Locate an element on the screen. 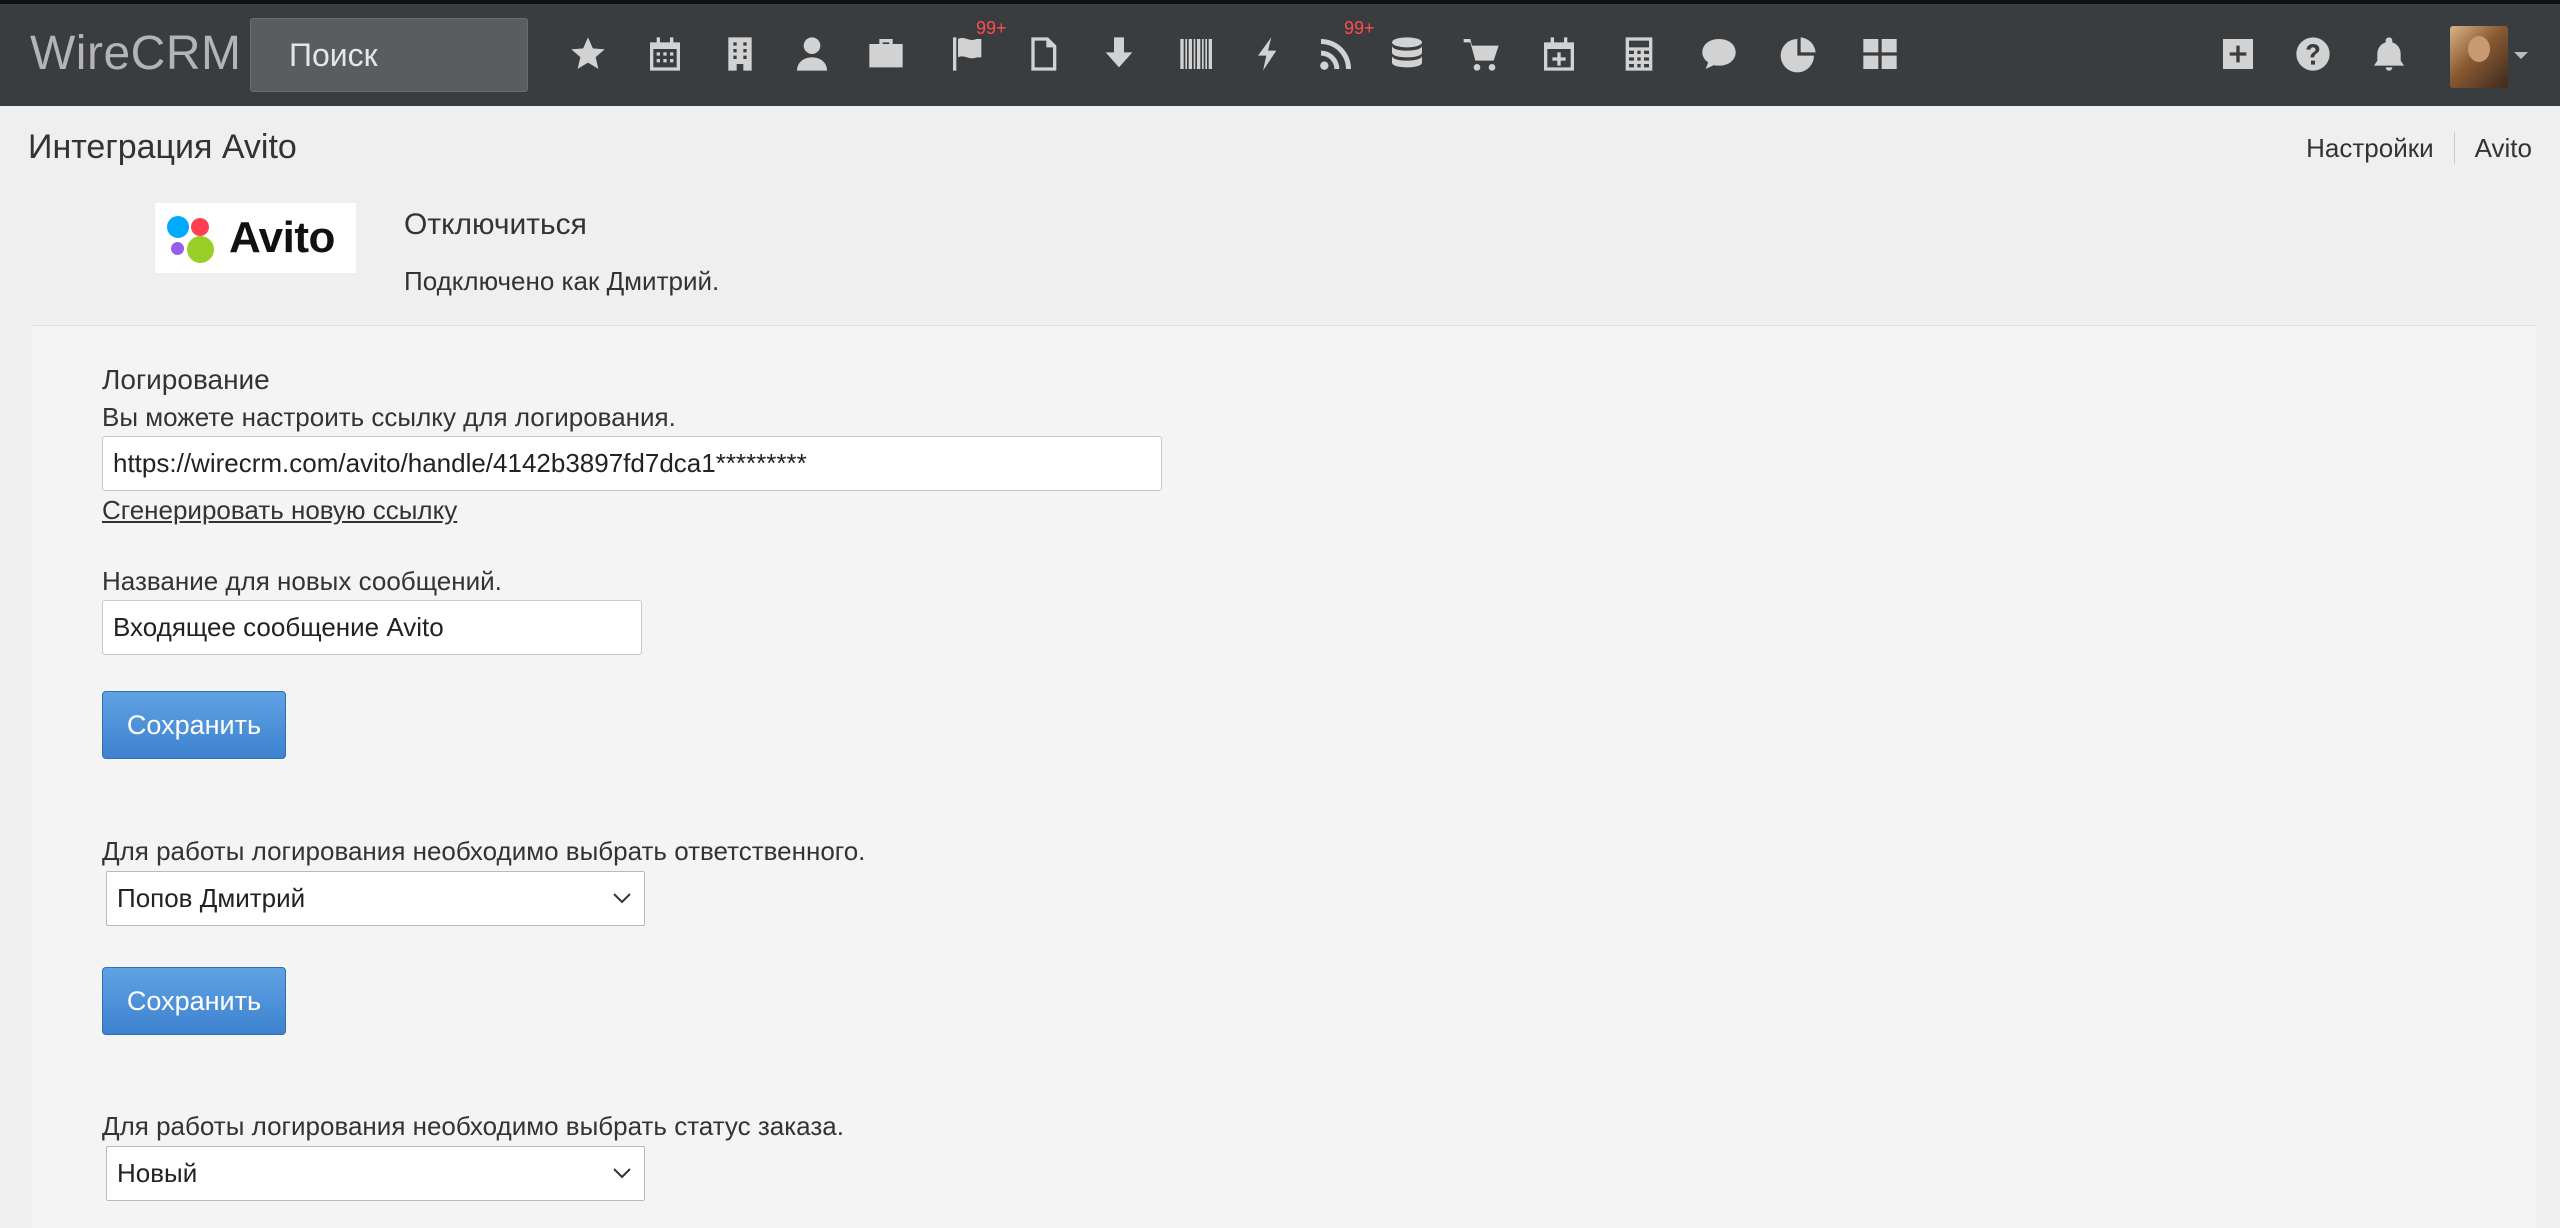 Image resolution: width=2560 pixels, height=1228 pixels. order-status-select: Новый is located at coordinates (375, 1173).